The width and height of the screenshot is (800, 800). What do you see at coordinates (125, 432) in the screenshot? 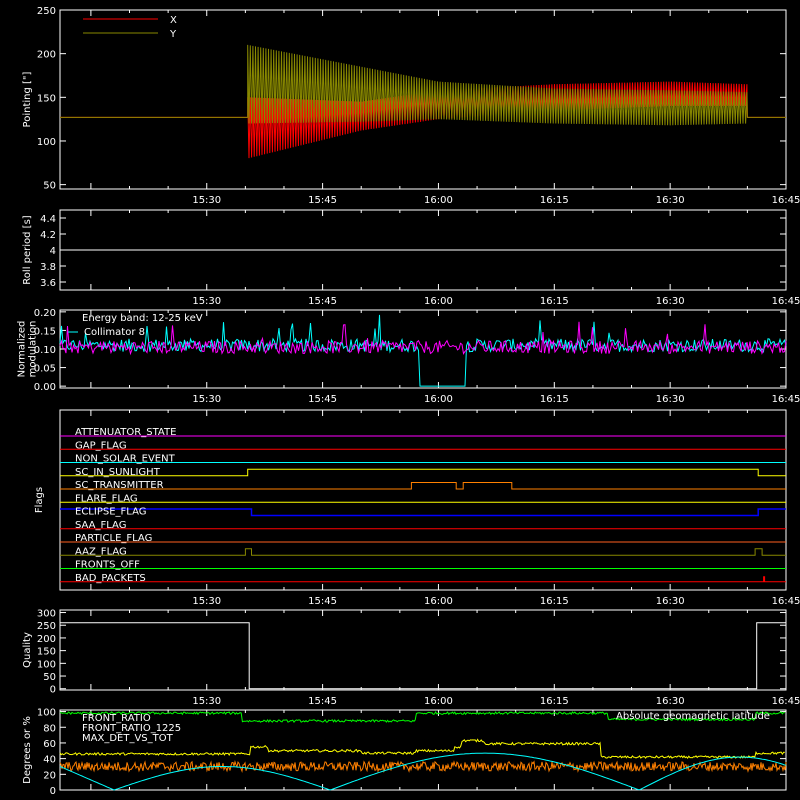
I see `flag-label-attenuator-state: ATTENUATOR_STATE` at bounding box center [125, 432].